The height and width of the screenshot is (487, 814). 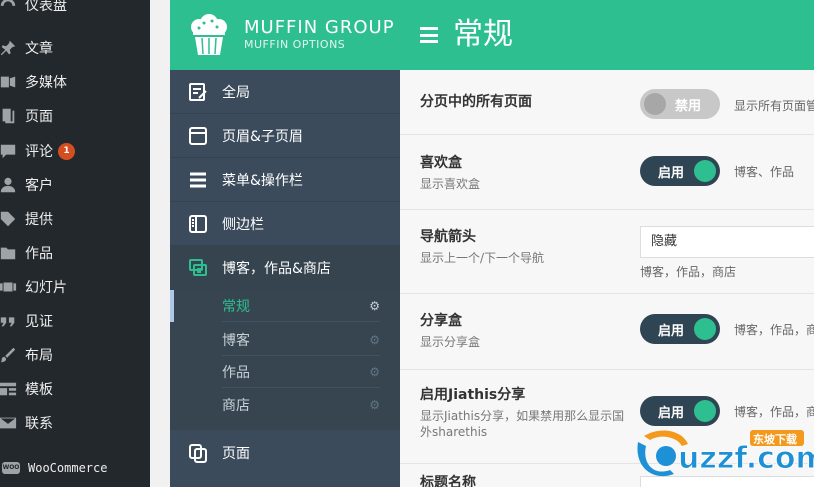 I want to click on setting-row-share-box: 分享盒 显示分享盒 启用 博客，作品，商, so click(x=607, y=332).